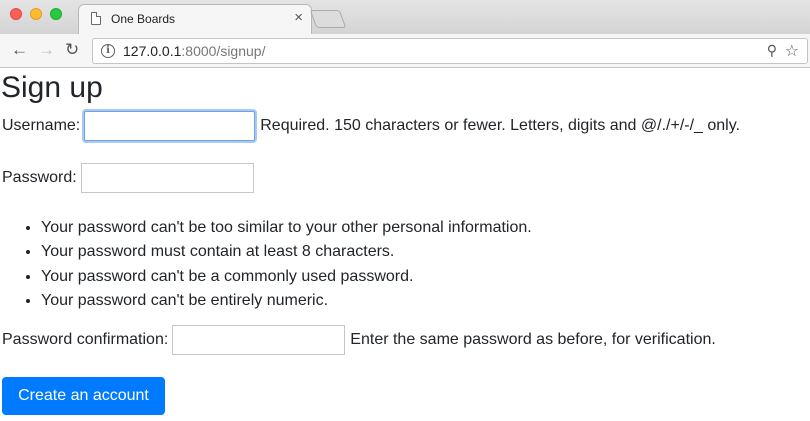 The image size is (810, 421). I want to click on arrow-right-icon: →, so click(46, 50).